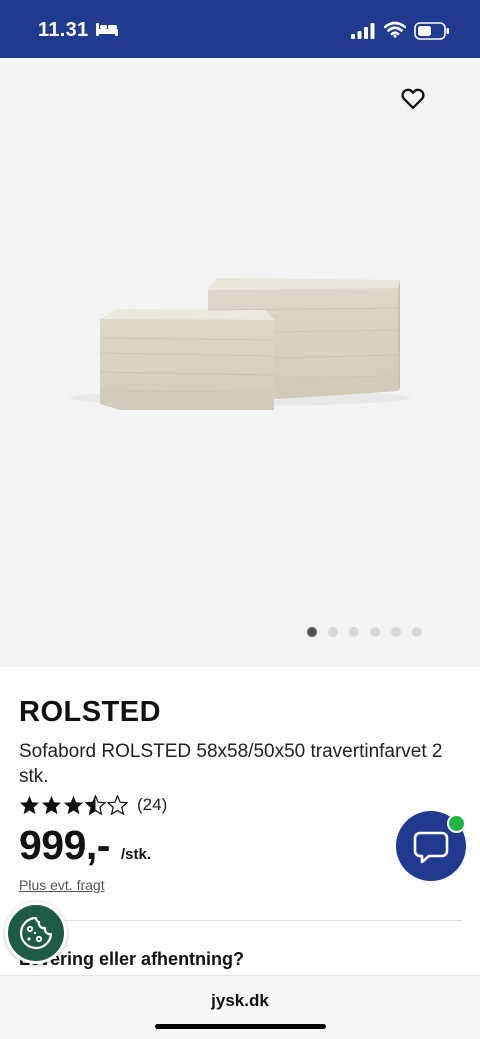 The height and width of the screenshot is (1039, 480). What do you see at coordinates (240, 29) in the screenshot?
I see `status-bar: 11.31` at bounding box center [240, 29].